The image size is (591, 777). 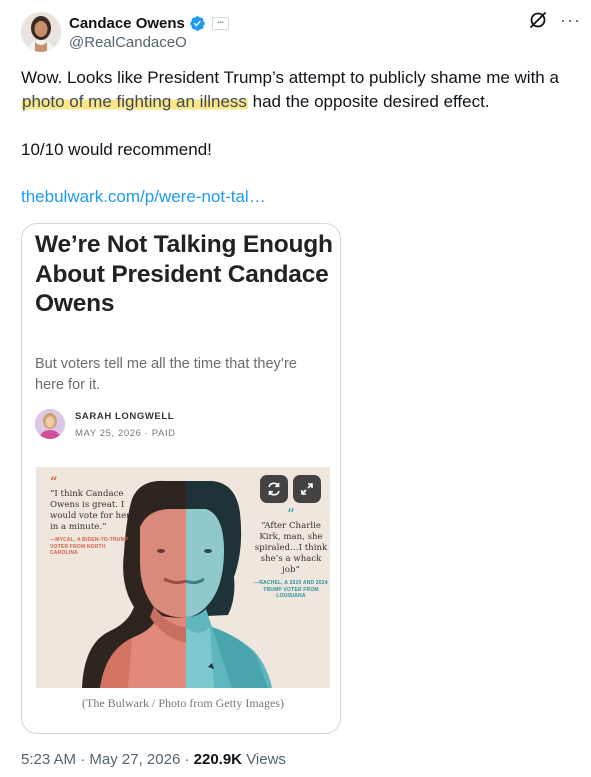 I want to click on views-count: 220.9K, so click(x=218, y=759).